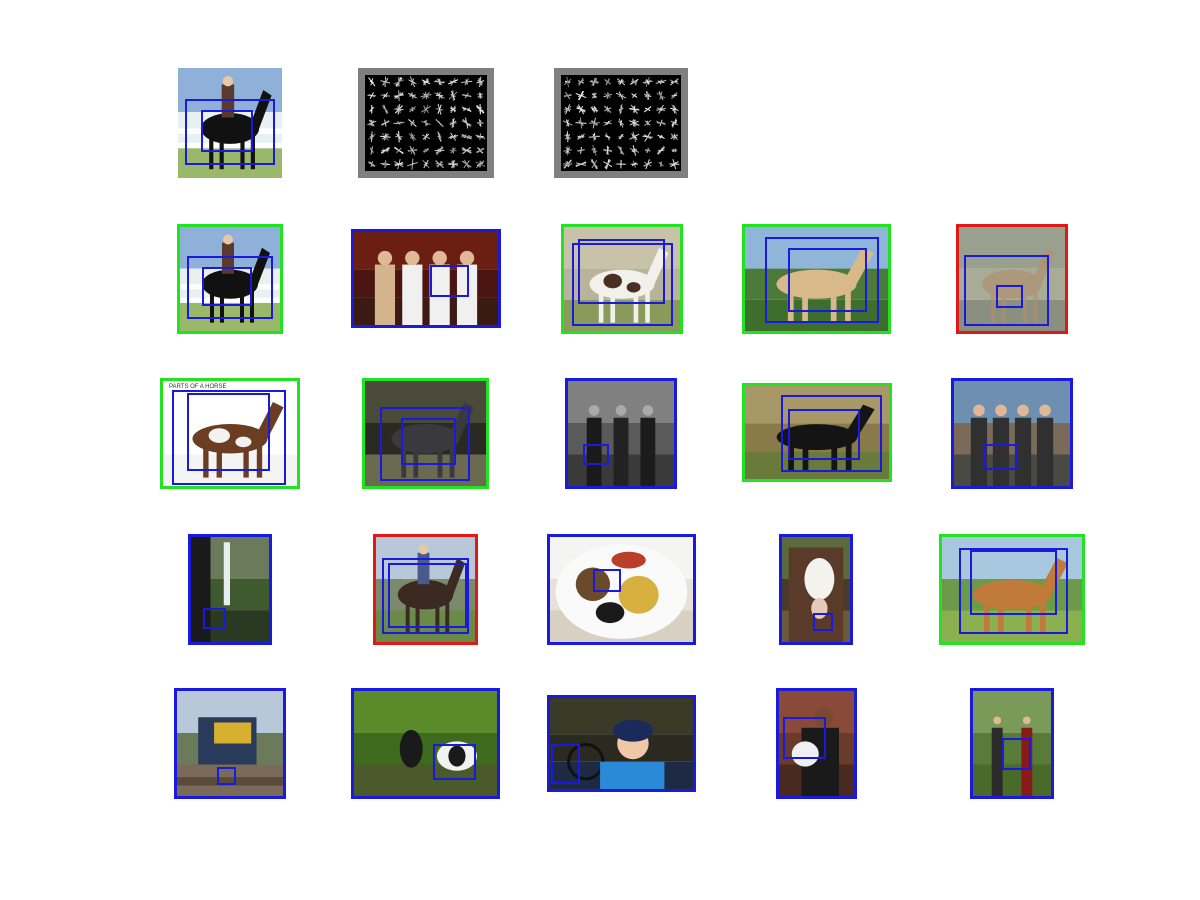 The image size is (1200, 900). I want to click on result-girl-with-bike, so click(621, 743).